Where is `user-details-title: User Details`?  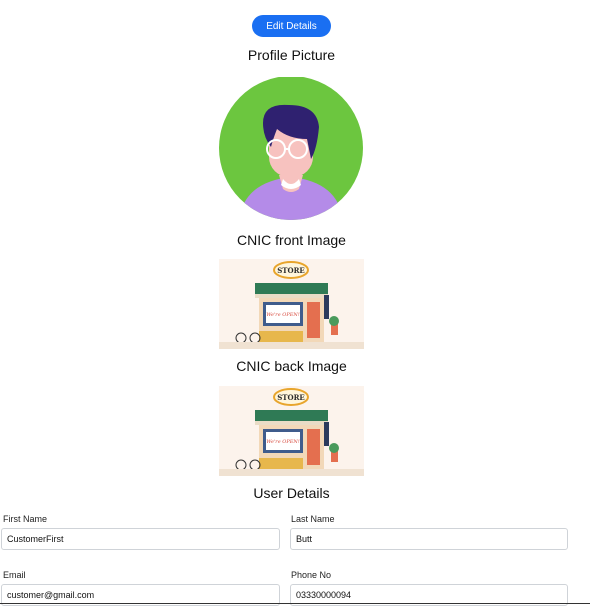 user-details-title: User Details is located at coordinates (291, 493).